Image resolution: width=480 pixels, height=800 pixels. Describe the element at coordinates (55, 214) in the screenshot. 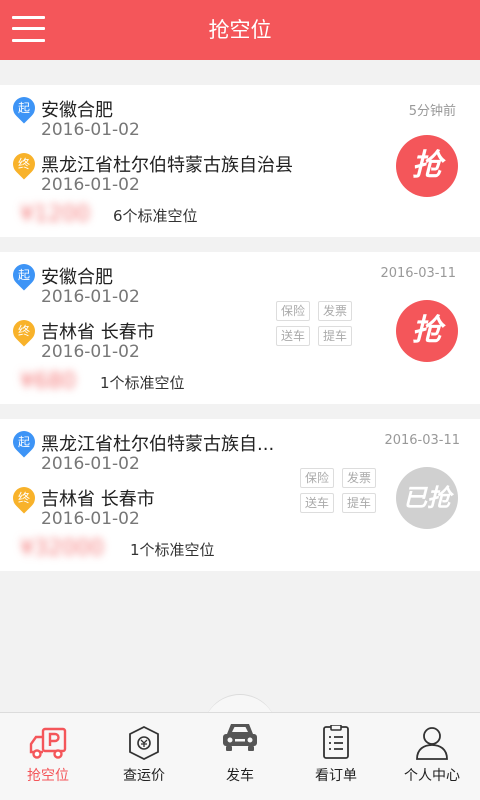

I see `price: ¥1200` at that location.